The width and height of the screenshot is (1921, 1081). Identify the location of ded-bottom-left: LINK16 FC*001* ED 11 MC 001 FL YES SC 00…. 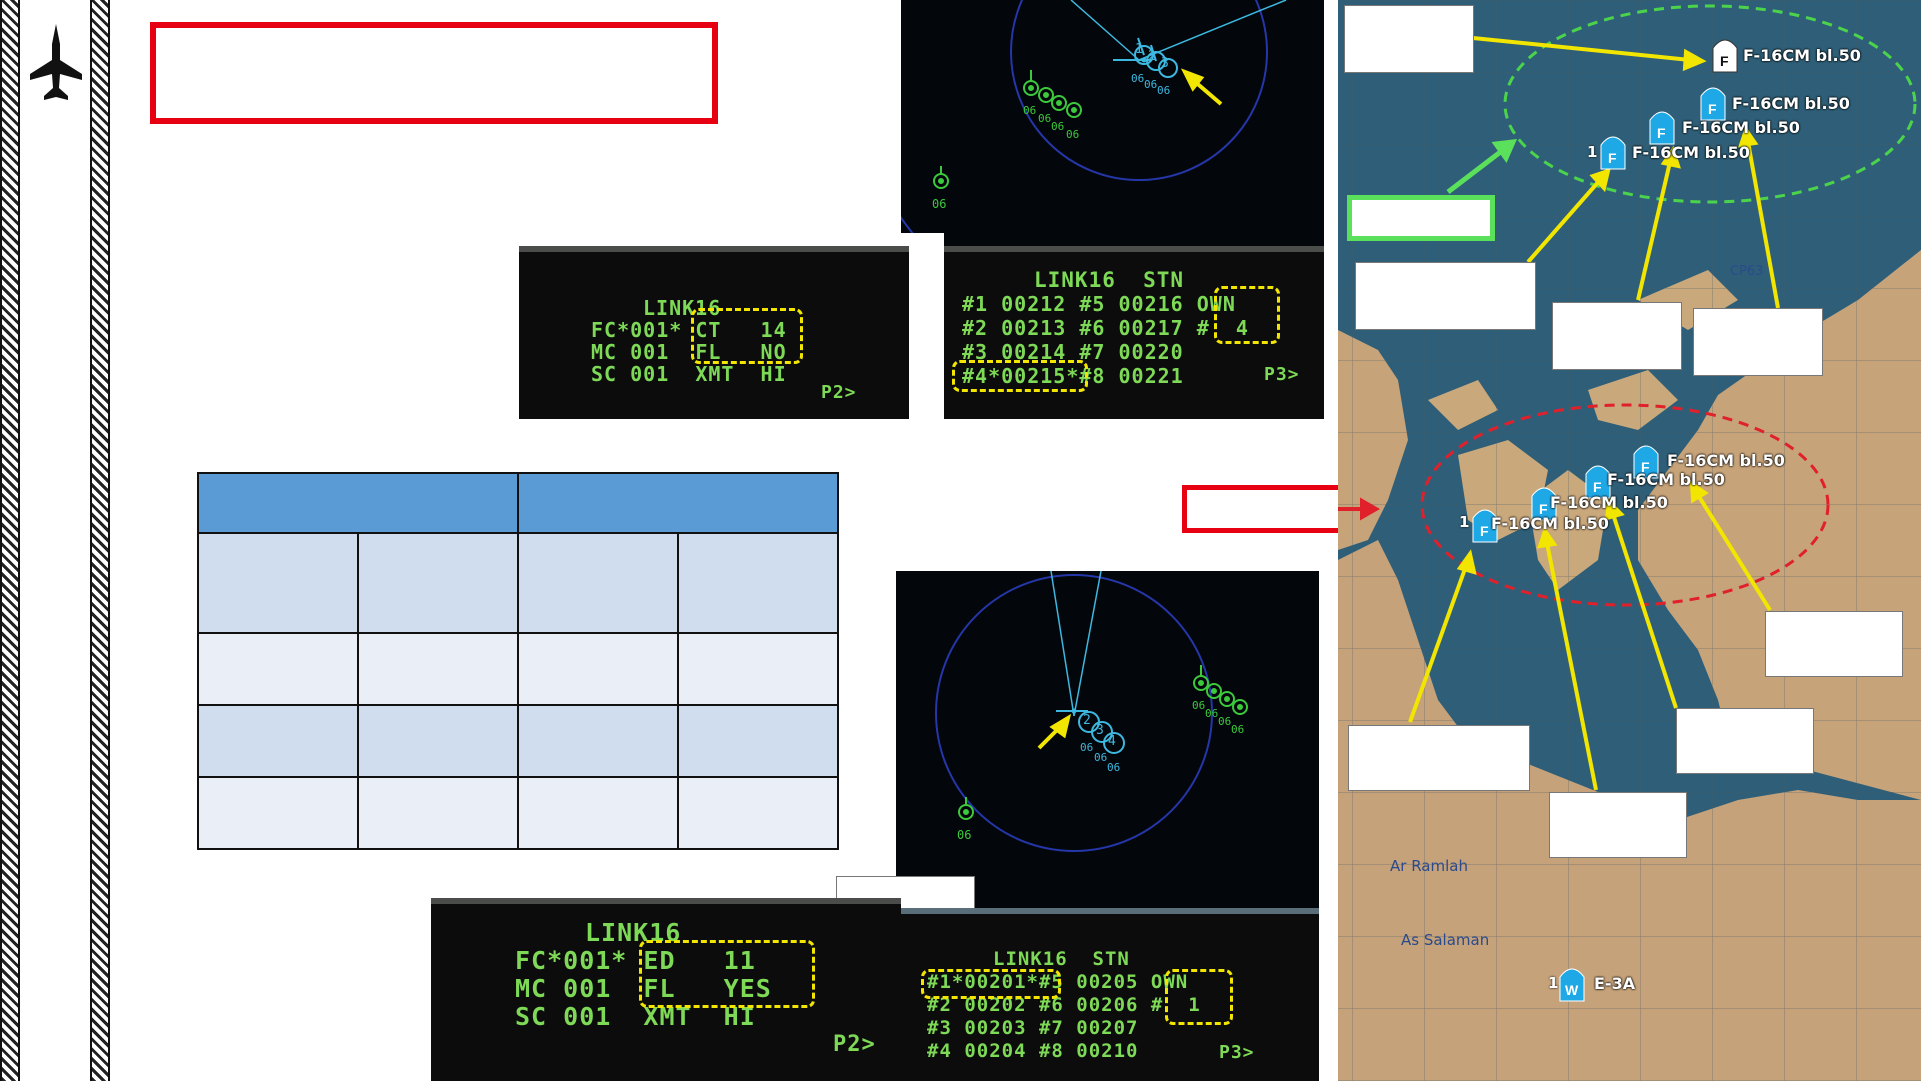
(666, 989).